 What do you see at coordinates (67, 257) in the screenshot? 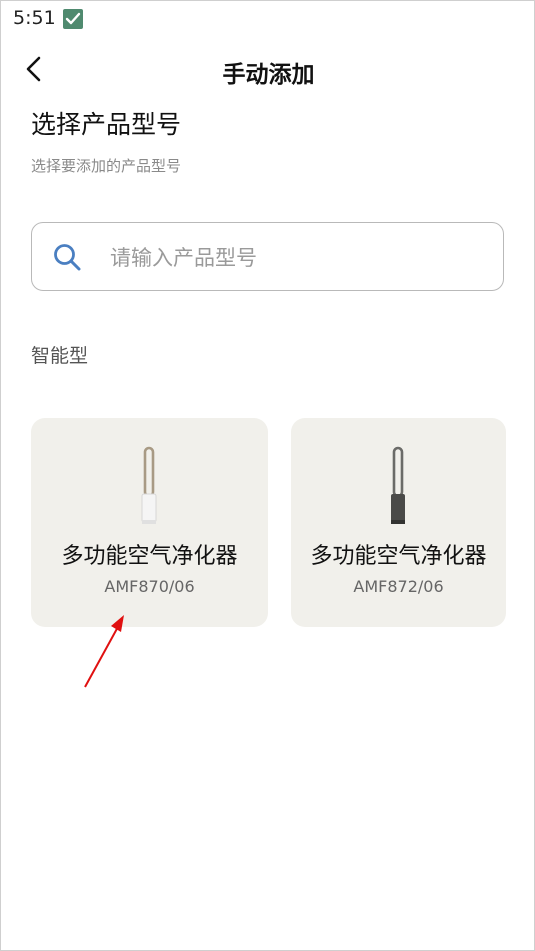
I see `search-icon` at bounding box center [67, 257].